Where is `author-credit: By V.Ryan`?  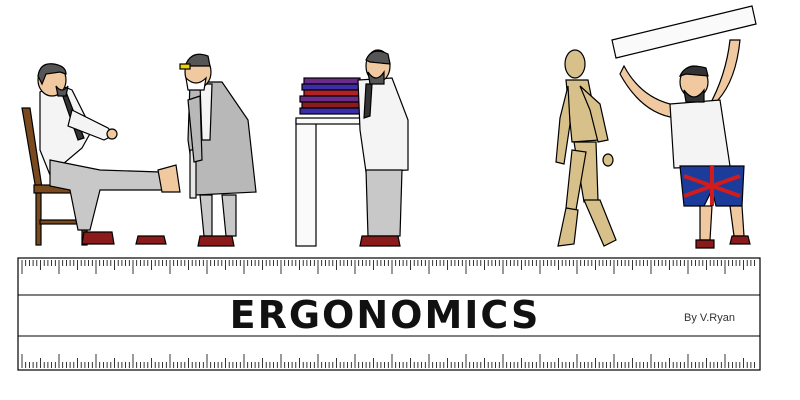
author-credit: By V.Ryan is located at coordinates (709, 318).